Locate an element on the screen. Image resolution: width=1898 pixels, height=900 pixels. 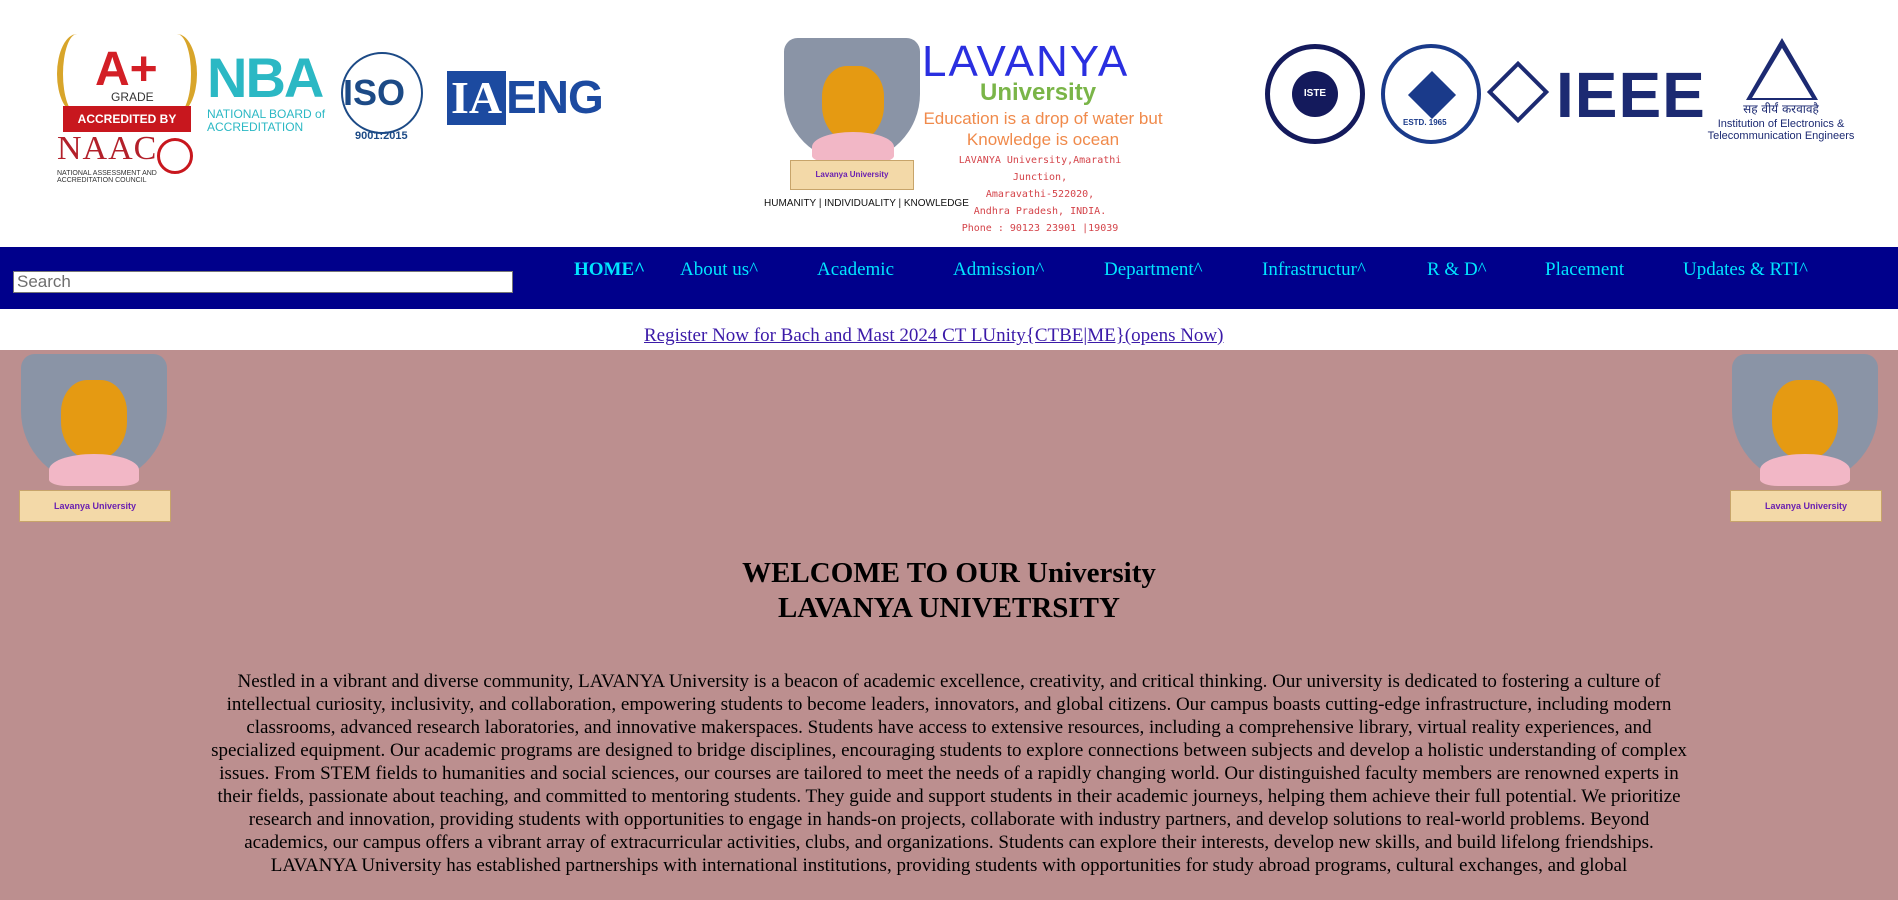
ieee-diamond-icon is located at coordinates (1518, 92).